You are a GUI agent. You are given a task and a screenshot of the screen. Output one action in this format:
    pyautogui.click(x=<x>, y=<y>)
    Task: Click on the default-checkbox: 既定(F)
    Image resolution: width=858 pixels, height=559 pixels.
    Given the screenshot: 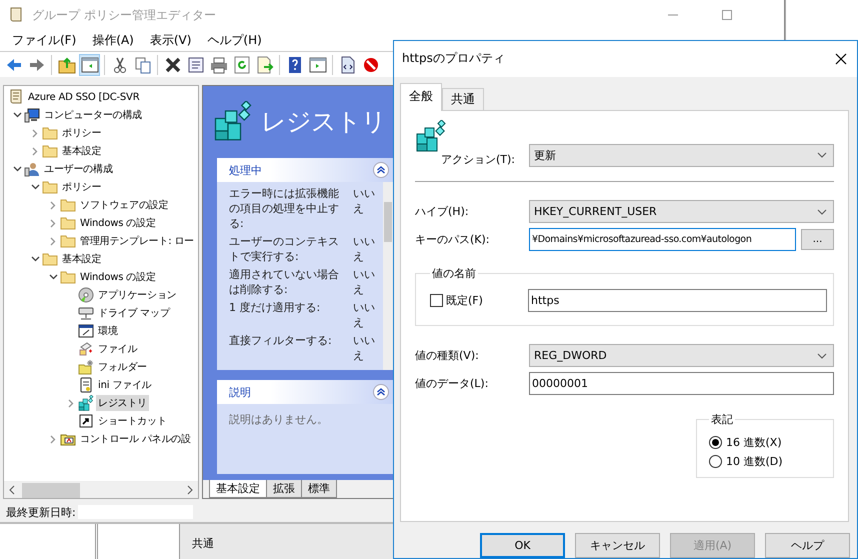 What is the action you would take?
    pyautogui.click(x=479, y=300)
    